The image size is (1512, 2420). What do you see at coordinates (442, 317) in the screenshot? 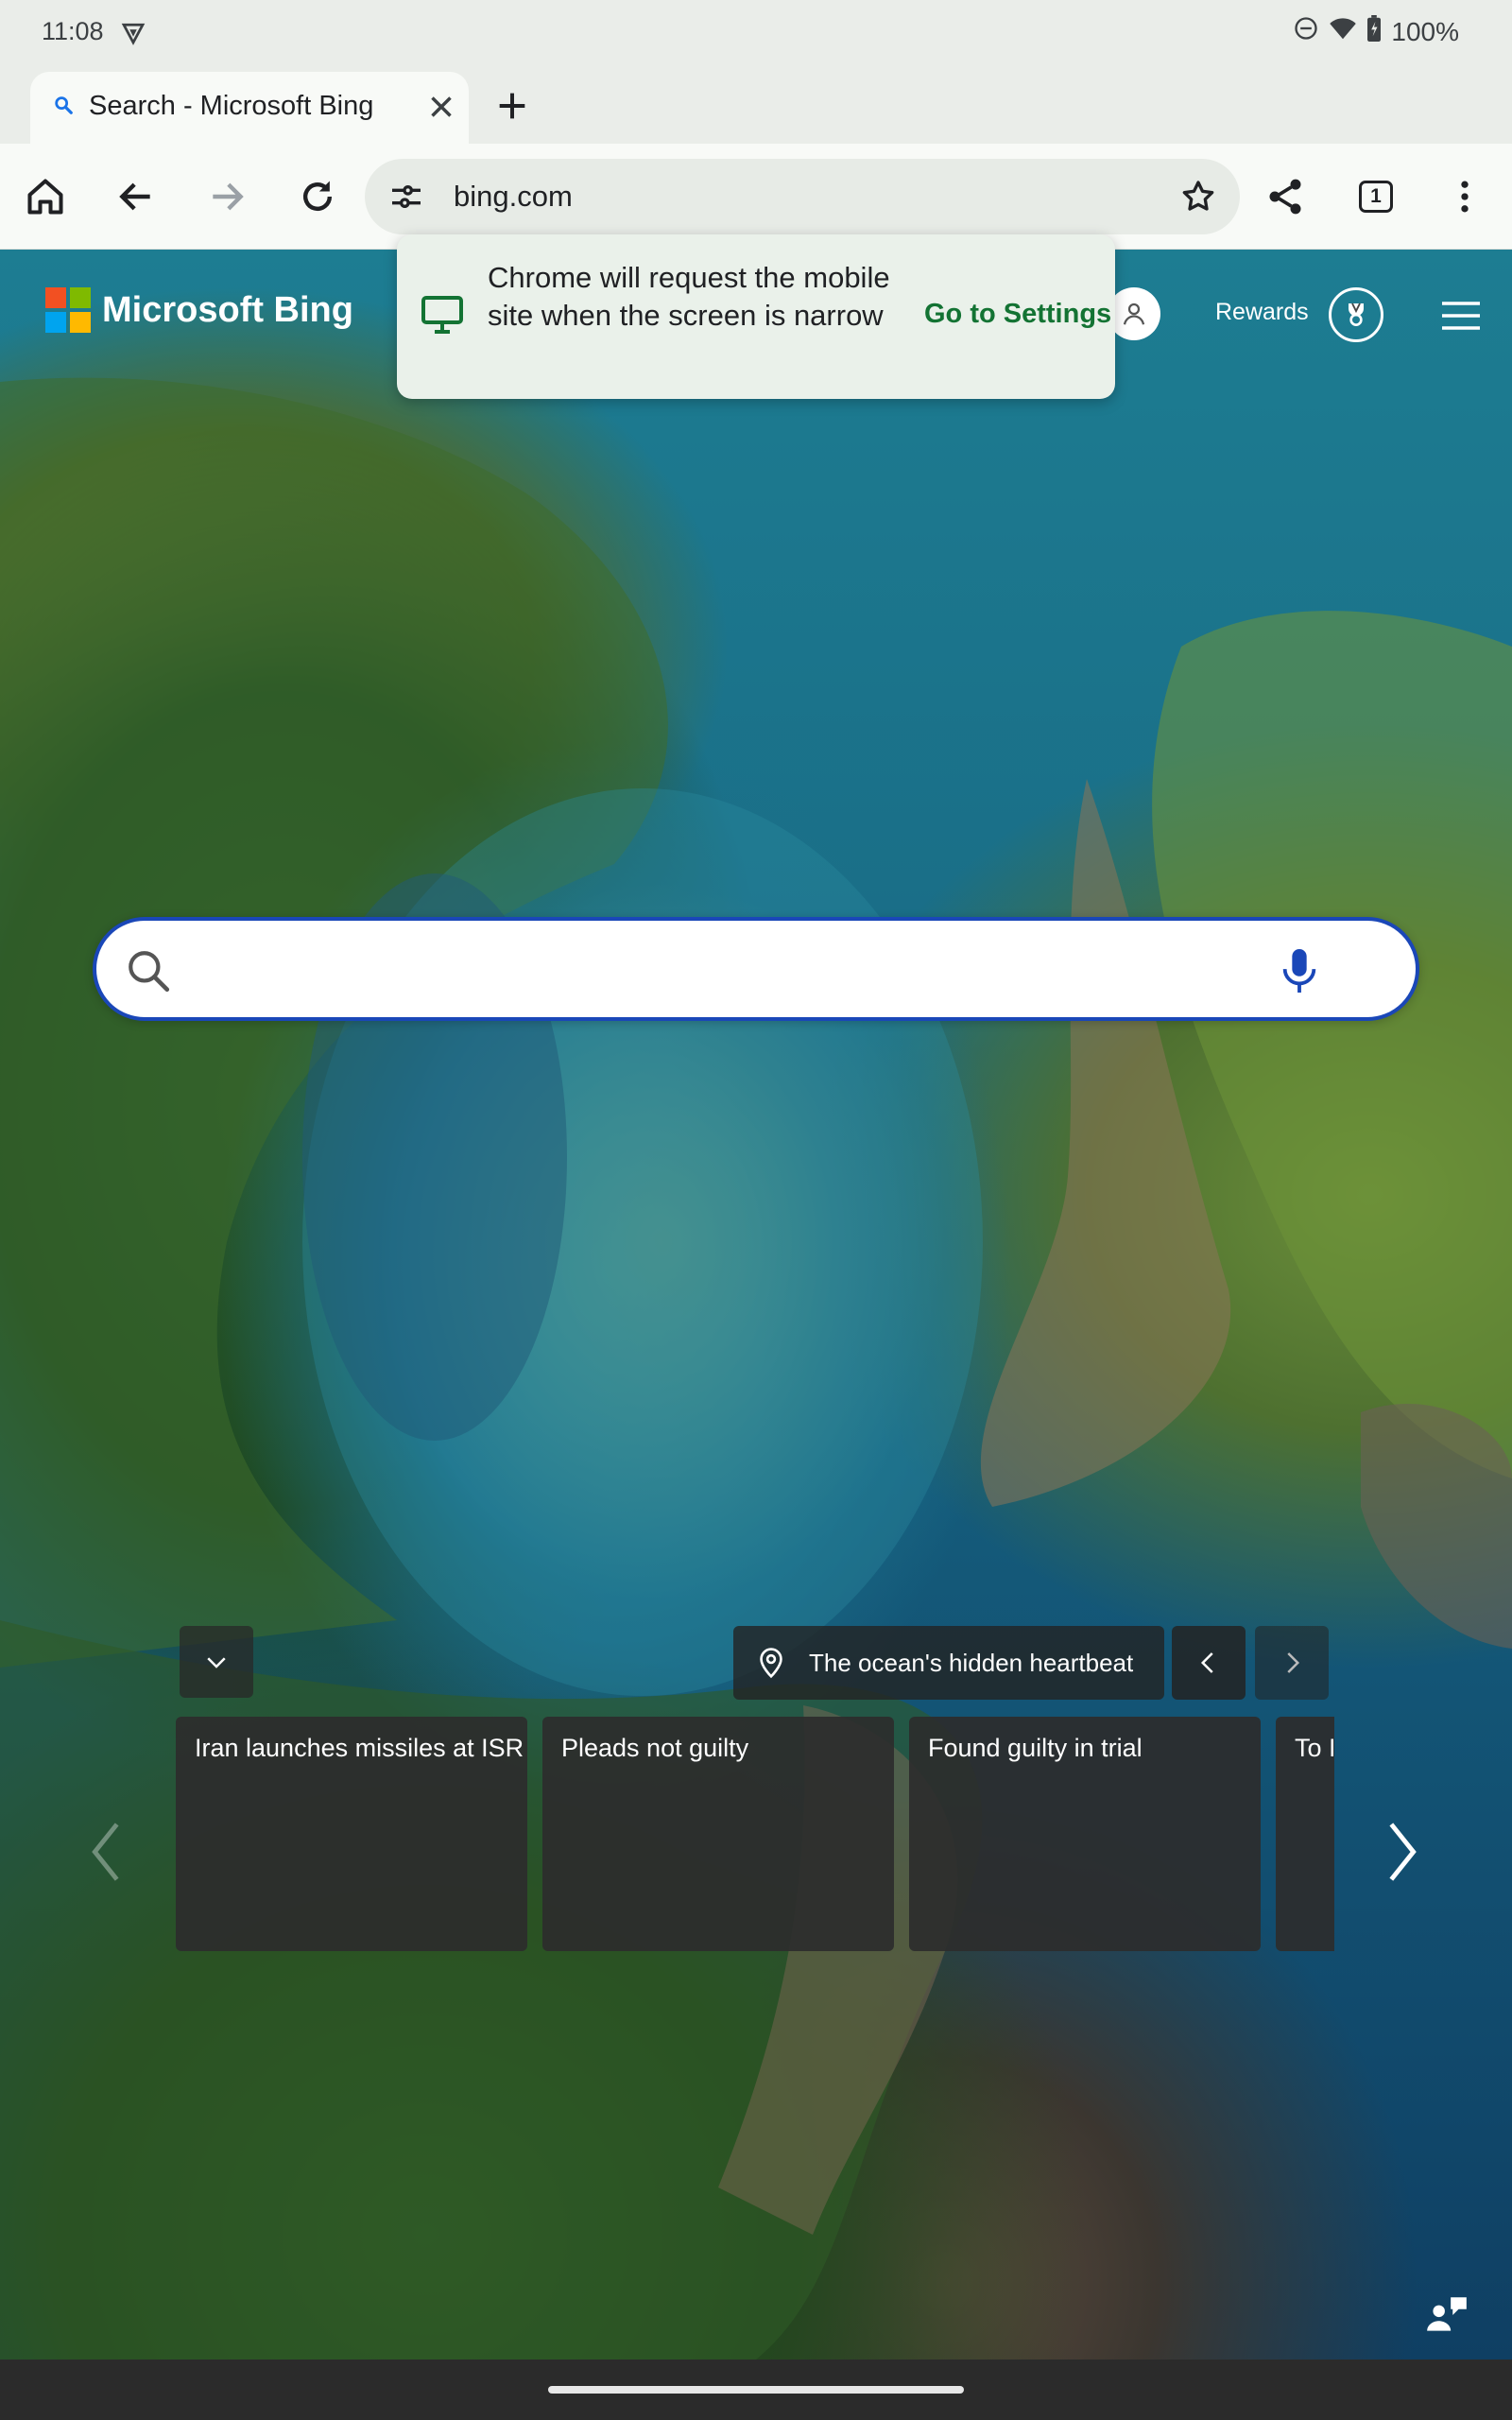
I see `monitor-icon` at bounding box center [442, 317].